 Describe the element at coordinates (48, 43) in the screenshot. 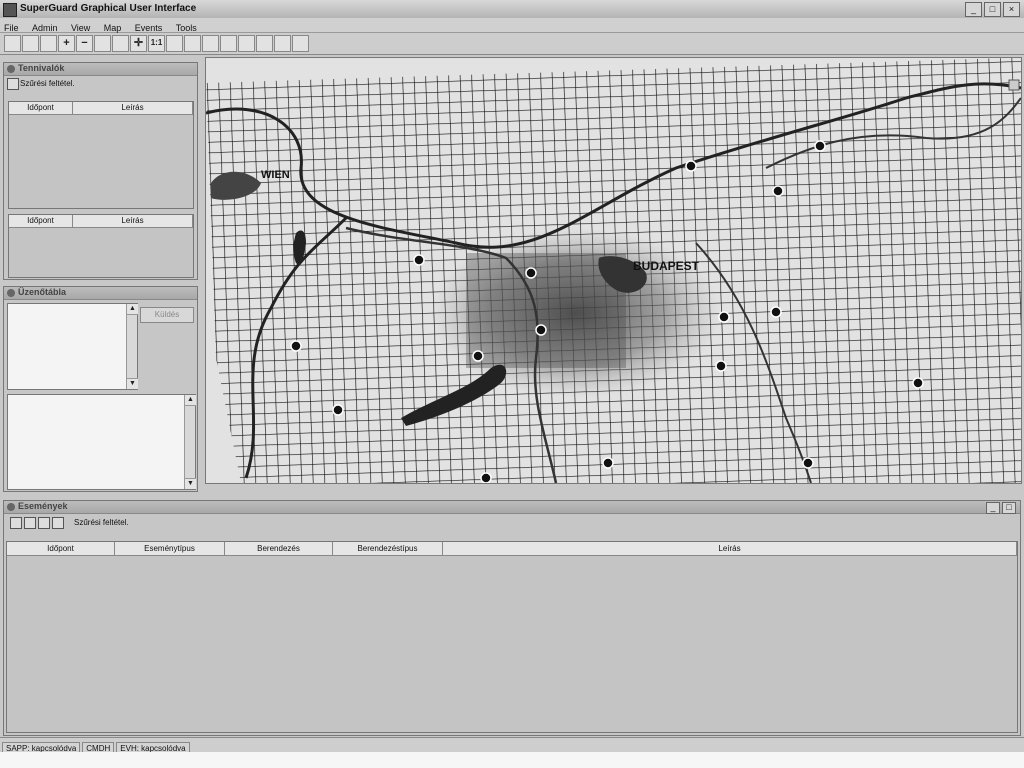

I see `globe-icon` at that location.